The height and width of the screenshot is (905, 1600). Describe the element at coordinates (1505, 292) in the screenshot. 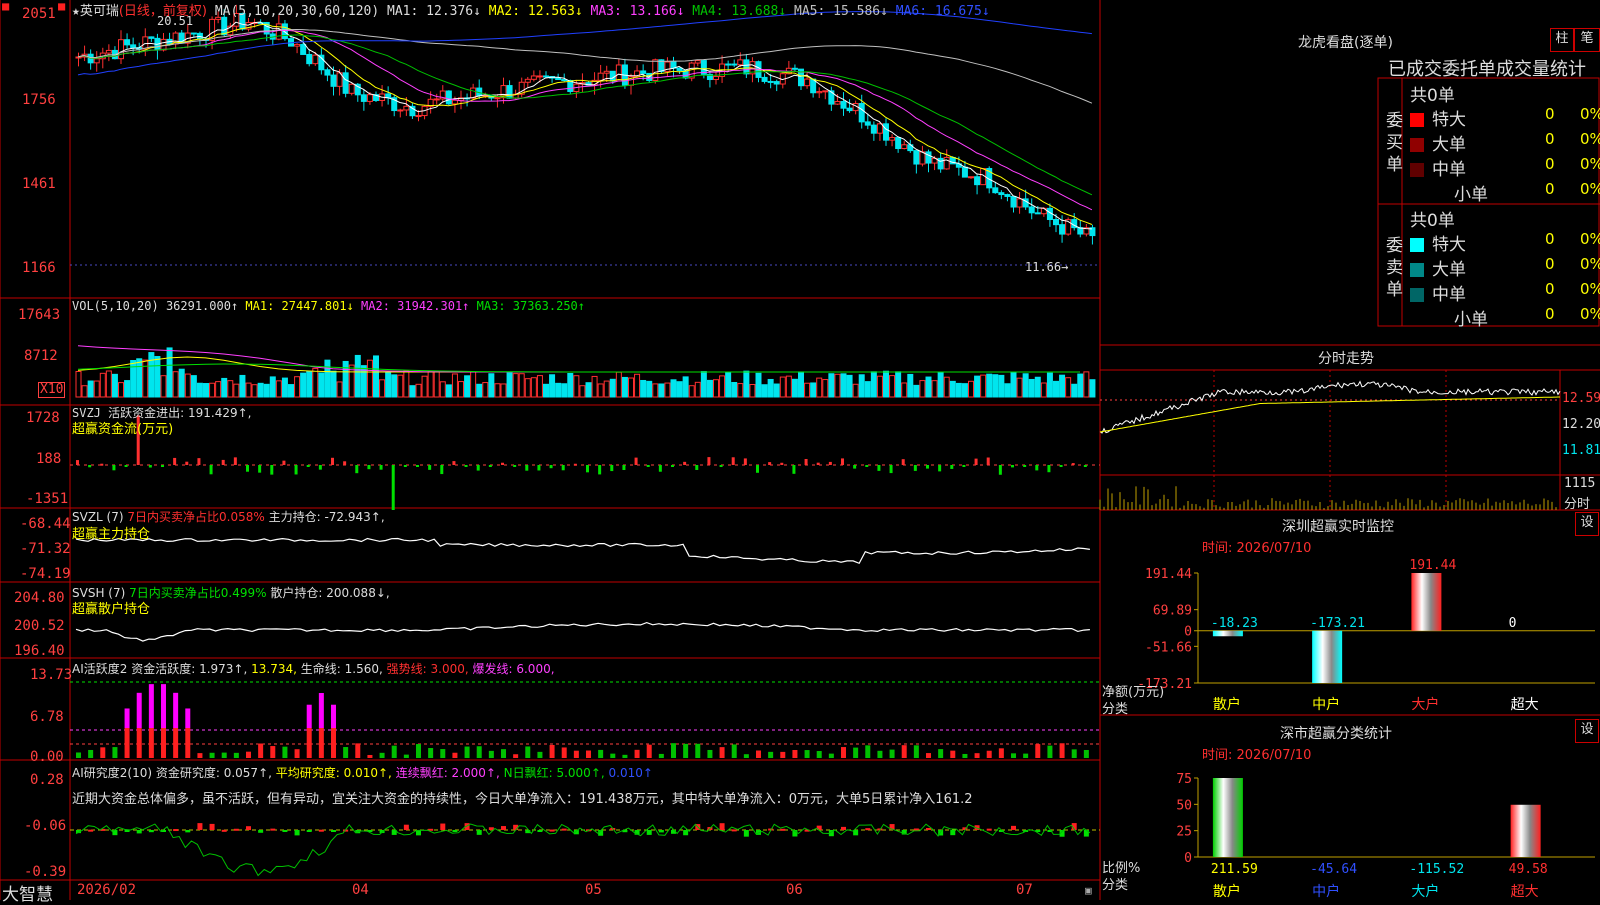

I see `sell-row: 中单 0 0%` at that location.